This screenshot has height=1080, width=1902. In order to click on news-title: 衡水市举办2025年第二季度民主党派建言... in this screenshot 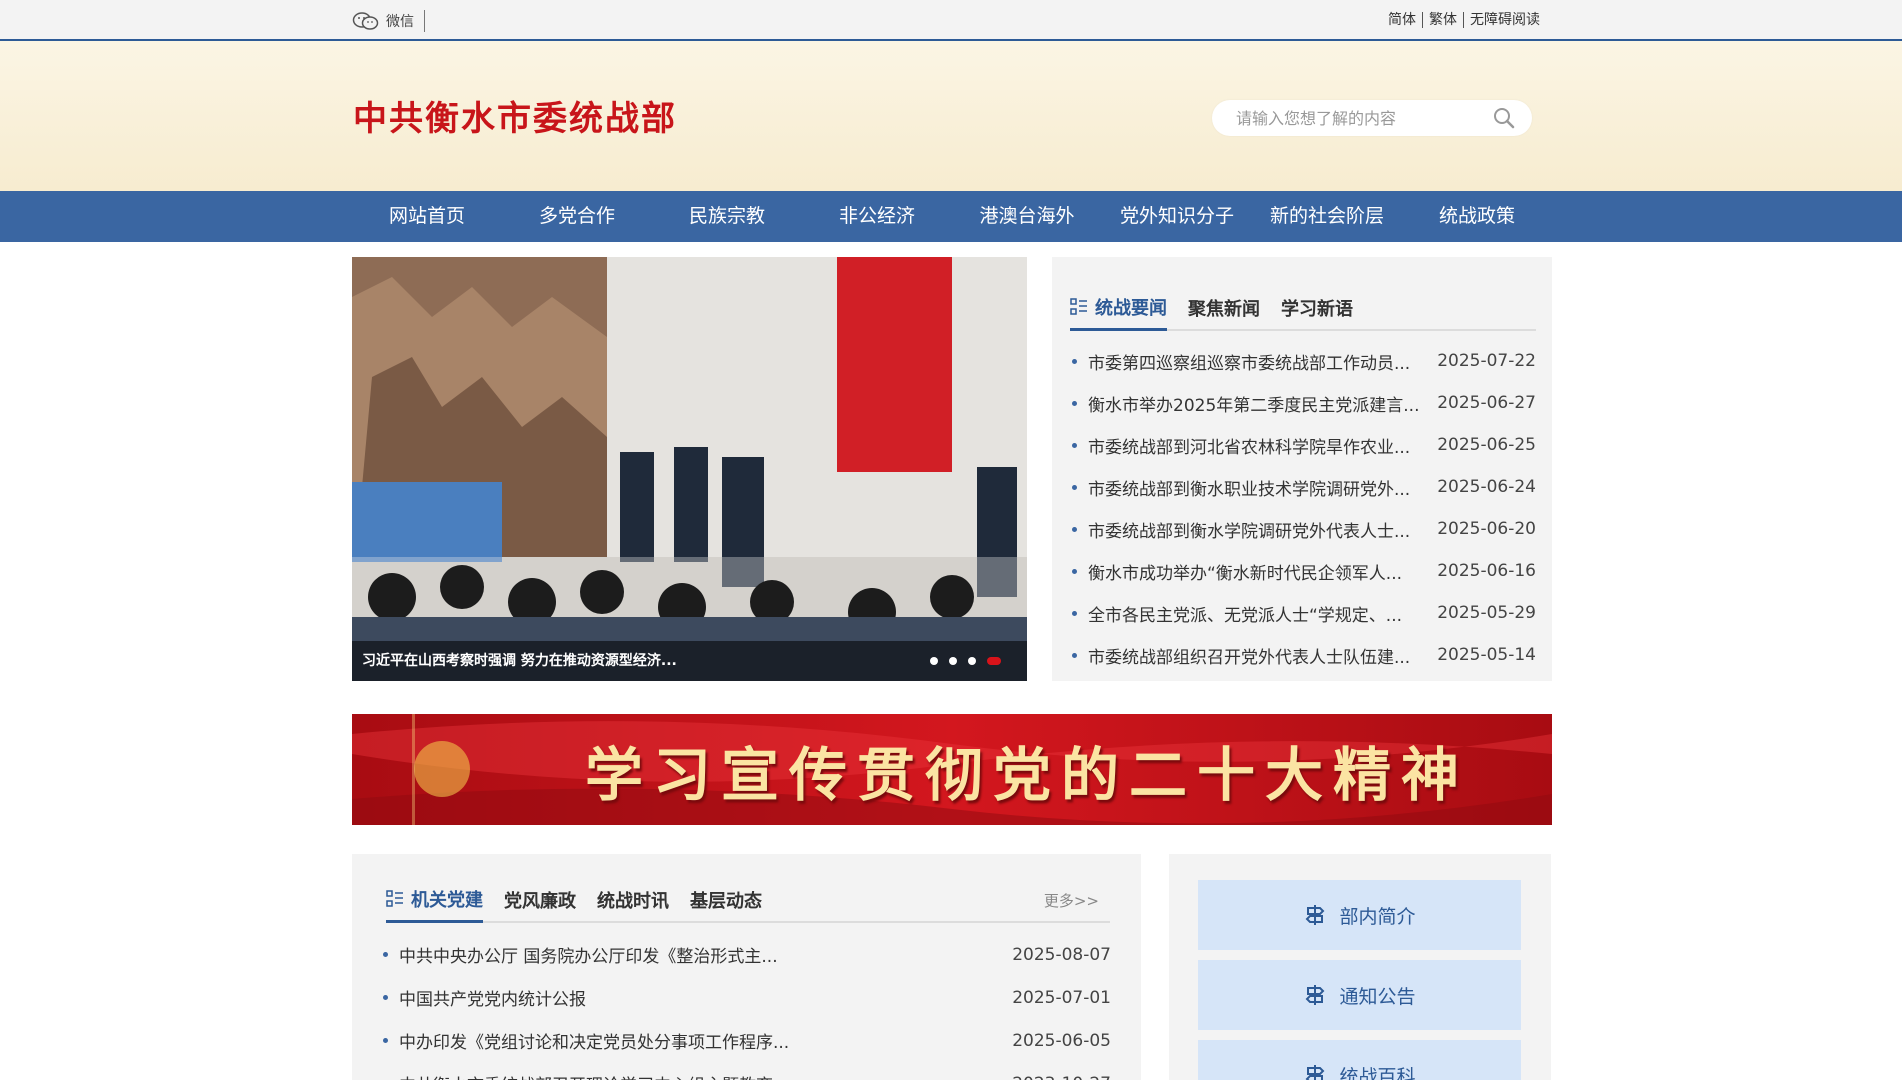, I will do `click(1245, 403)`.